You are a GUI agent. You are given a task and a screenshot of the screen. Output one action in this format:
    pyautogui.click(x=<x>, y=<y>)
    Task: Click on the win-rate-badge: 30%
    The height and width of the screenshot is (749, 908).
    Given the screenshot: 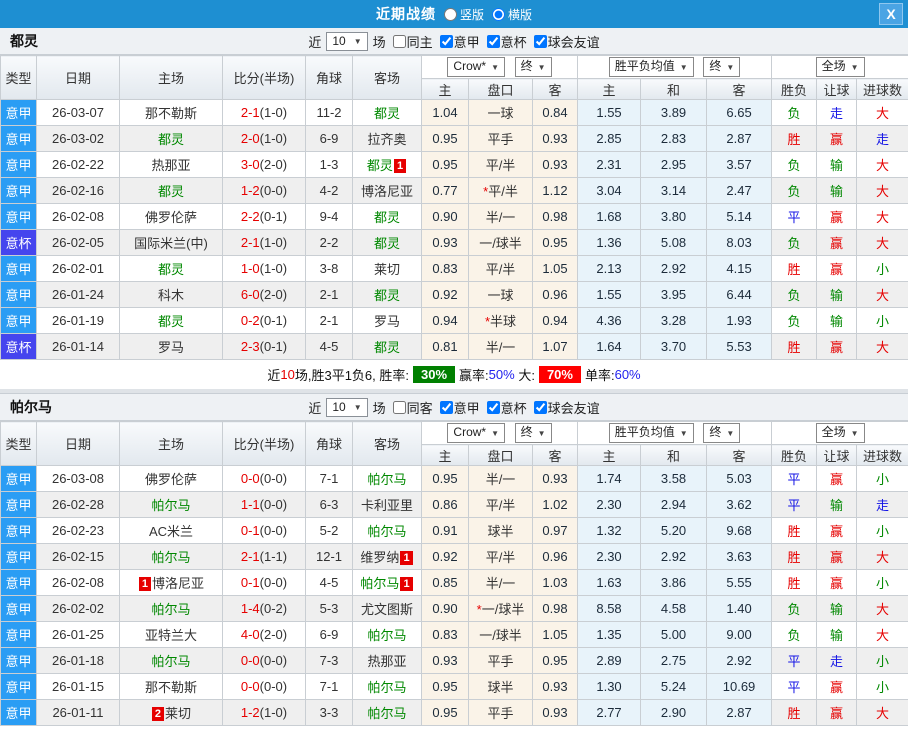 What is the action you would take?
    pyautogui.click(x=434, y=374)
    